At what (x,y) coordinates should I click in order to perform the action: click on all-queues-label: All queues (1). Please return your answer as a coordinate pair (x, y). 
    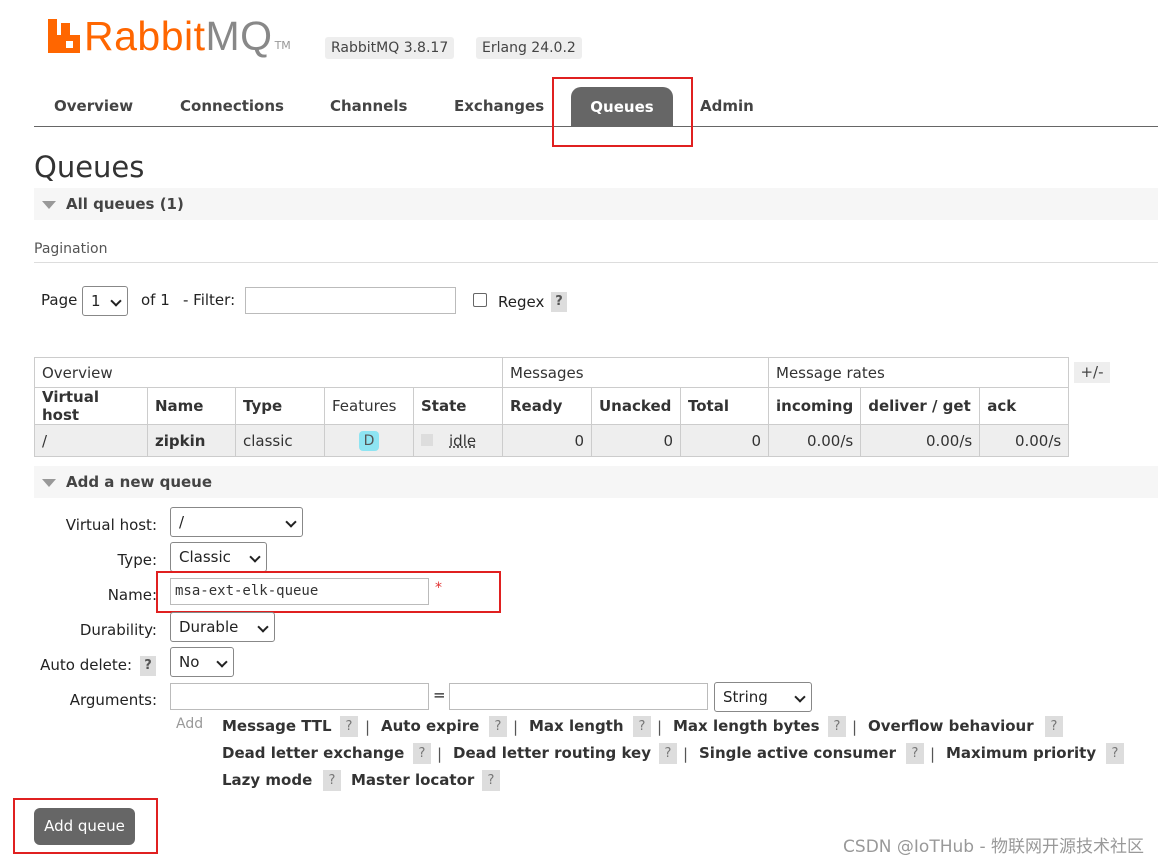
    Looking at the image, I should click on (125, 204).